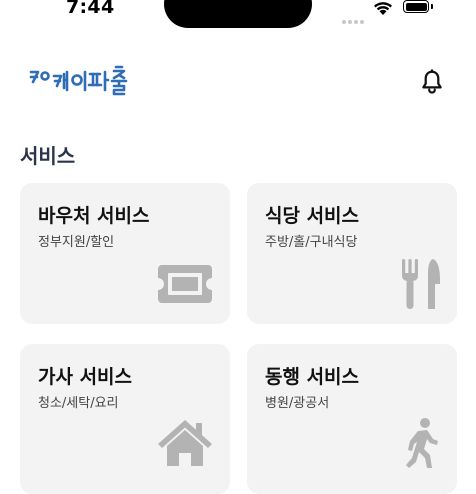 This screenshot has height=494, width=476. I want to click on status-time: 7:44, so click(90, 9).